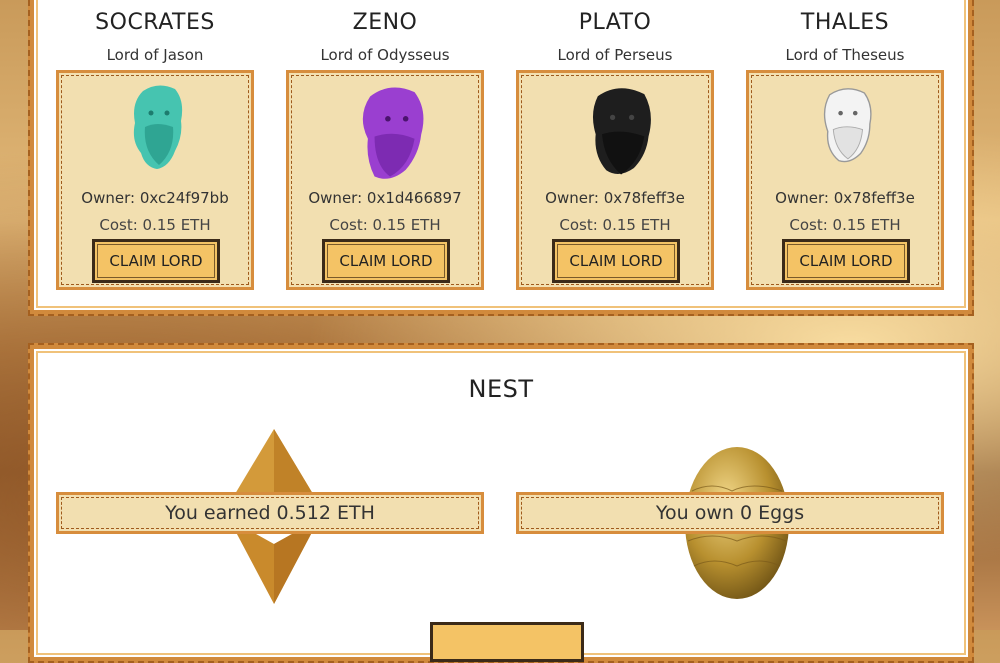 The image size is (1000, 663). What do you see at coordinates (845, 55) in the screenshot?
I see `lord-subtitle: Lord of Theseus` at bounding box center [845, 55].